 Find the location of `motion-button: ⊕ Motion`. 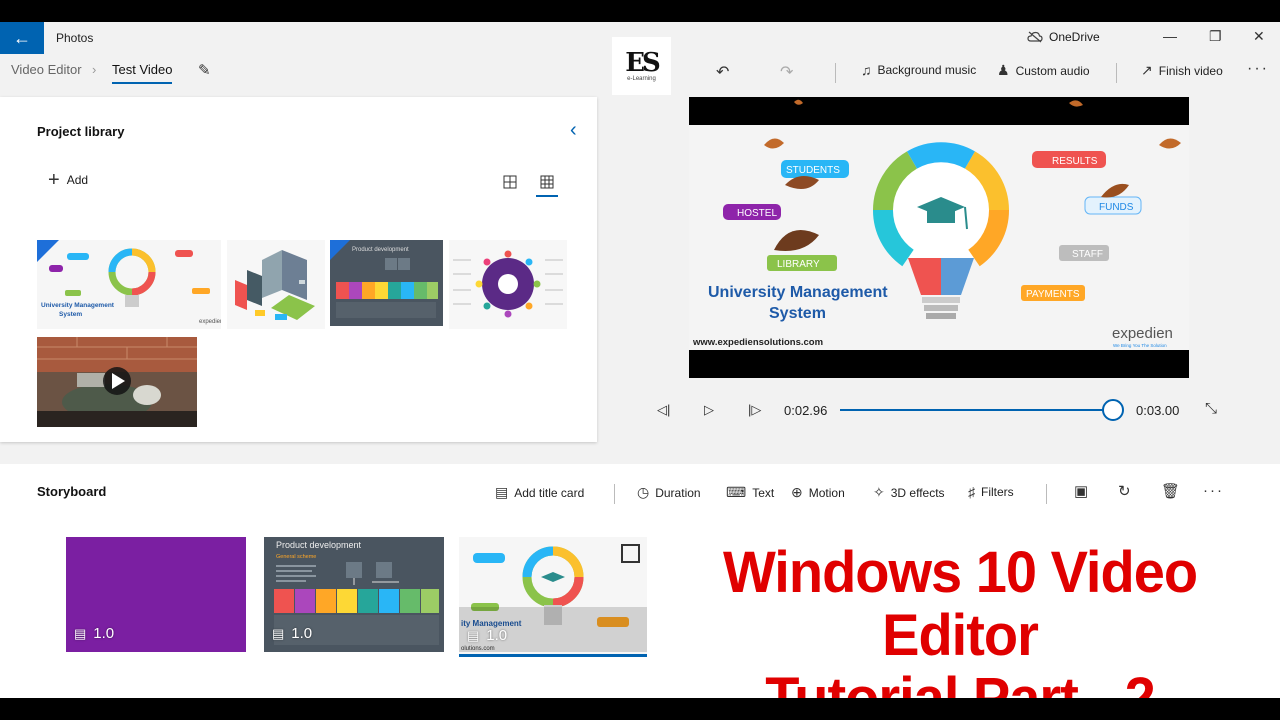

motion-button: ⊕ Motion is located at coordinates (818, 492).